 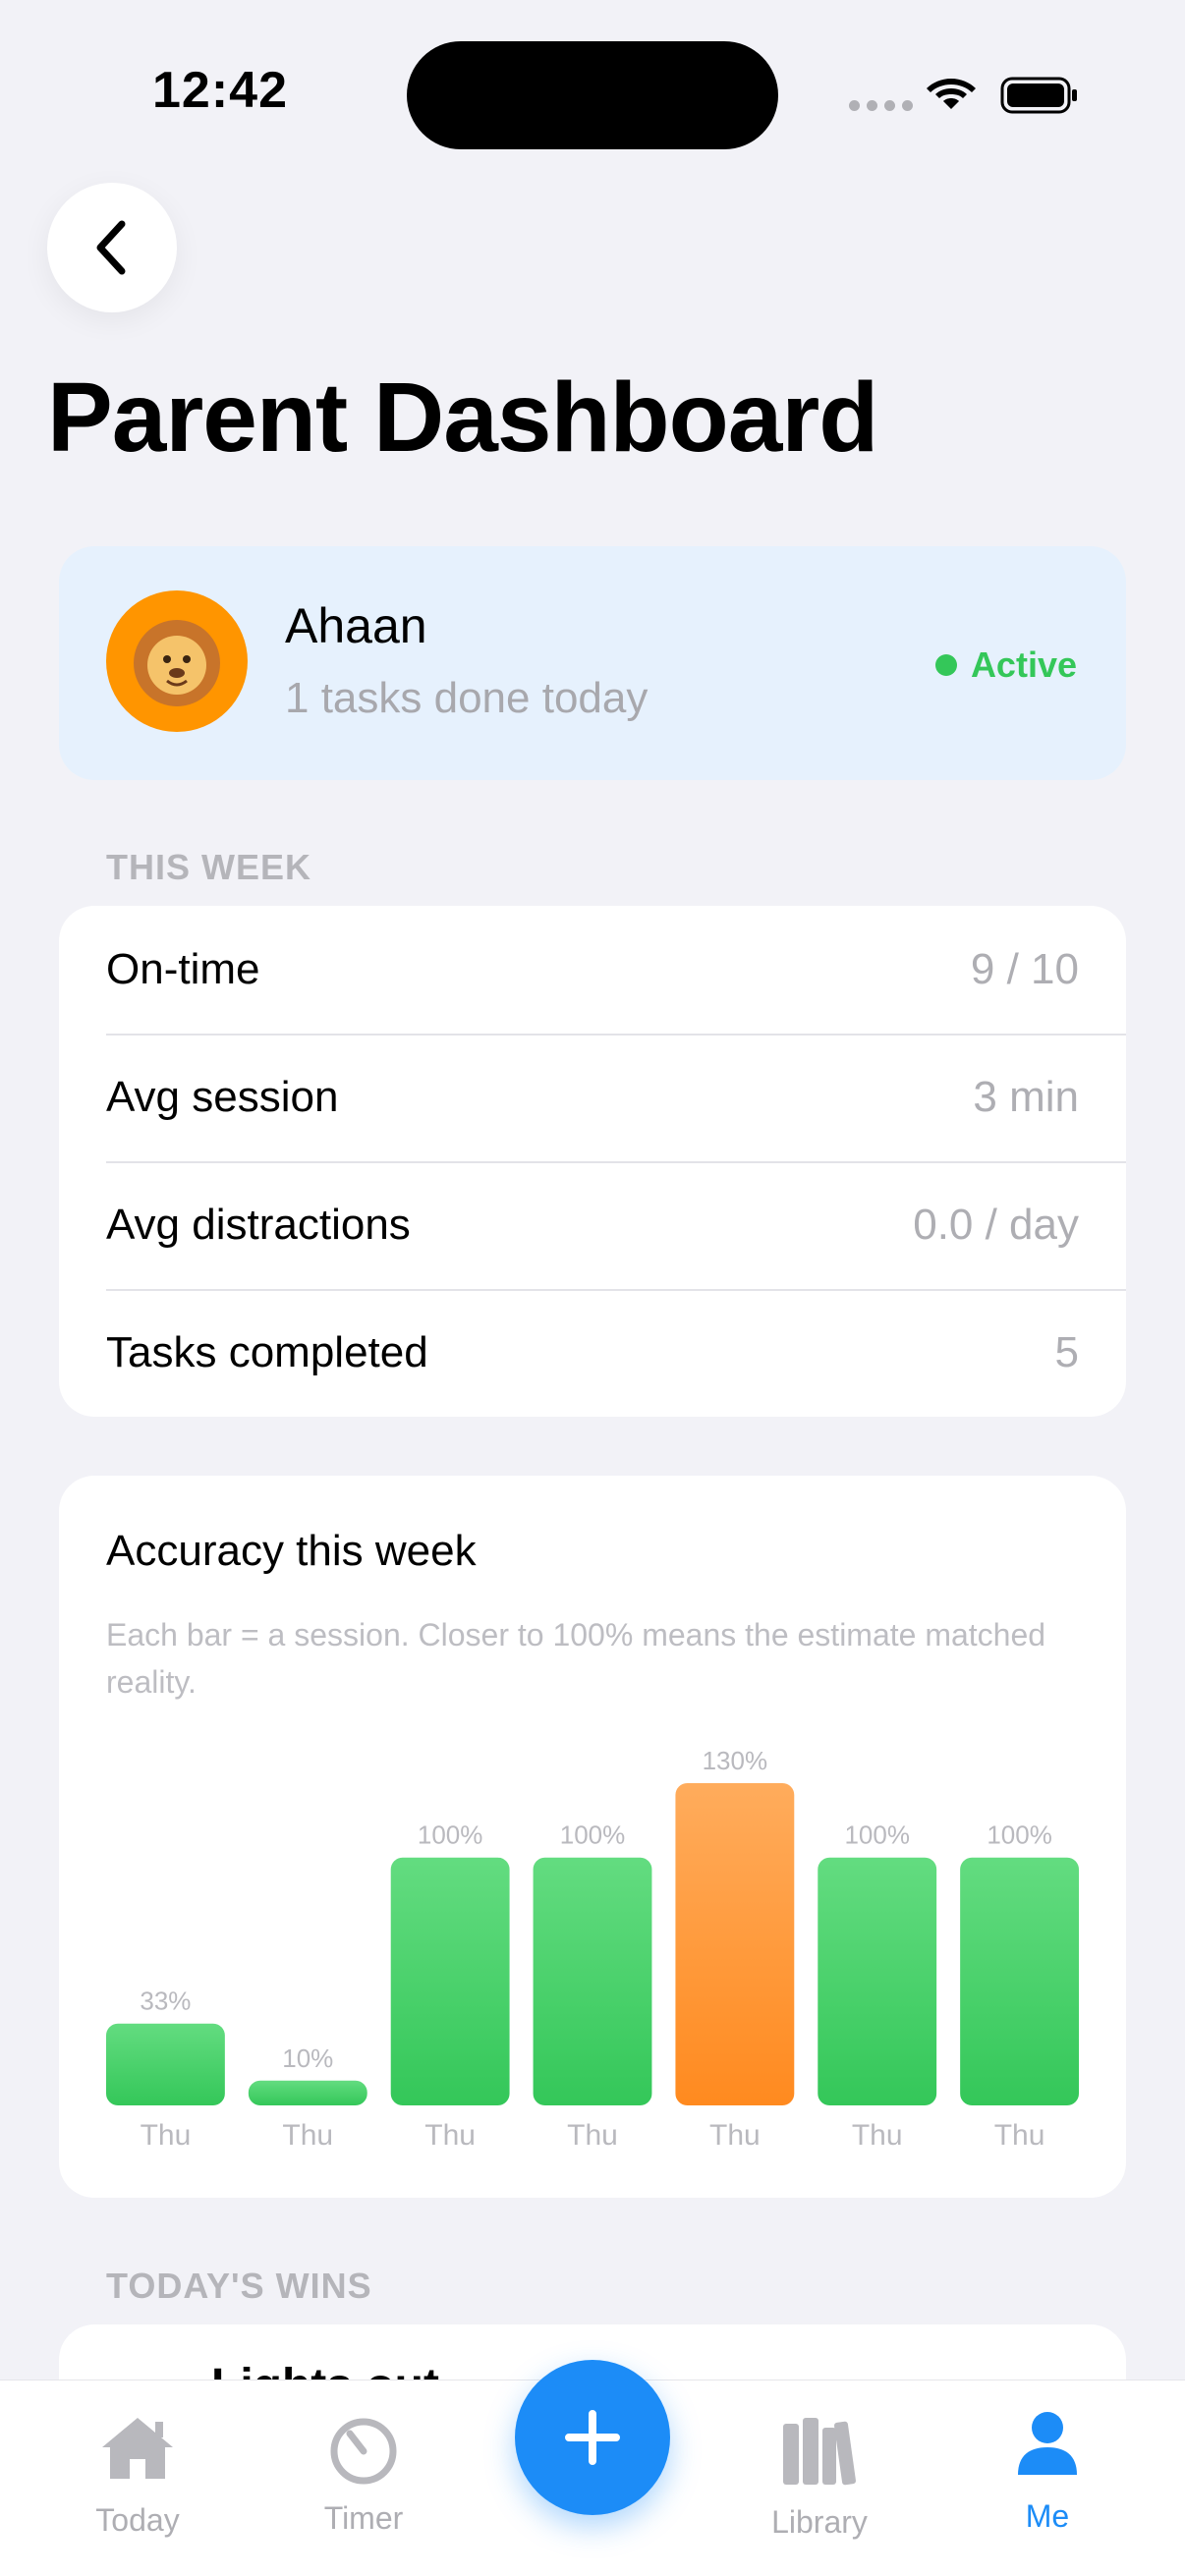 I want to click on stat-value: 5, so click(x=1067, y=1352).